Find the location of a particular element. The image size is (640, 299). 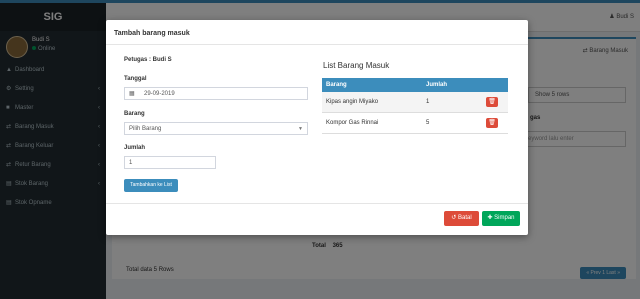

calendar-icon: ▦ is located at coordinates (132, 94).